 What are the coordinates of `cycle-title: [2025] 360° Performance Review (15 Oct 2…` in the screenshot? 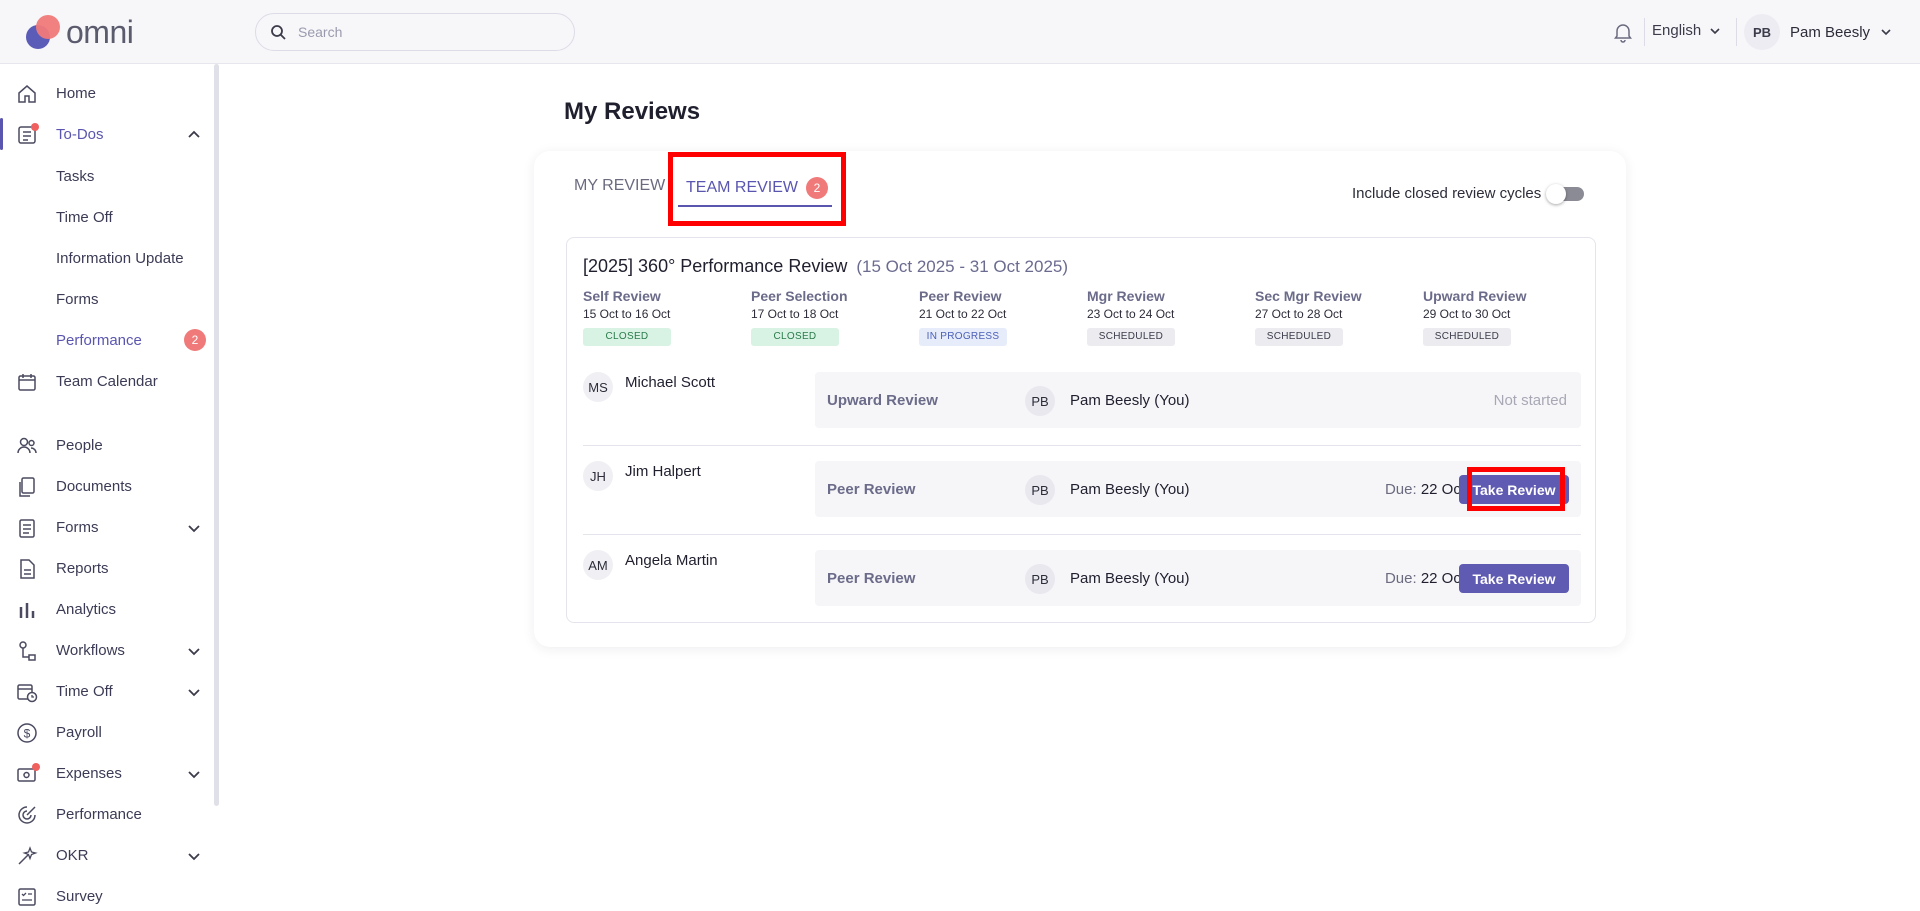 It's located at (825, 266).